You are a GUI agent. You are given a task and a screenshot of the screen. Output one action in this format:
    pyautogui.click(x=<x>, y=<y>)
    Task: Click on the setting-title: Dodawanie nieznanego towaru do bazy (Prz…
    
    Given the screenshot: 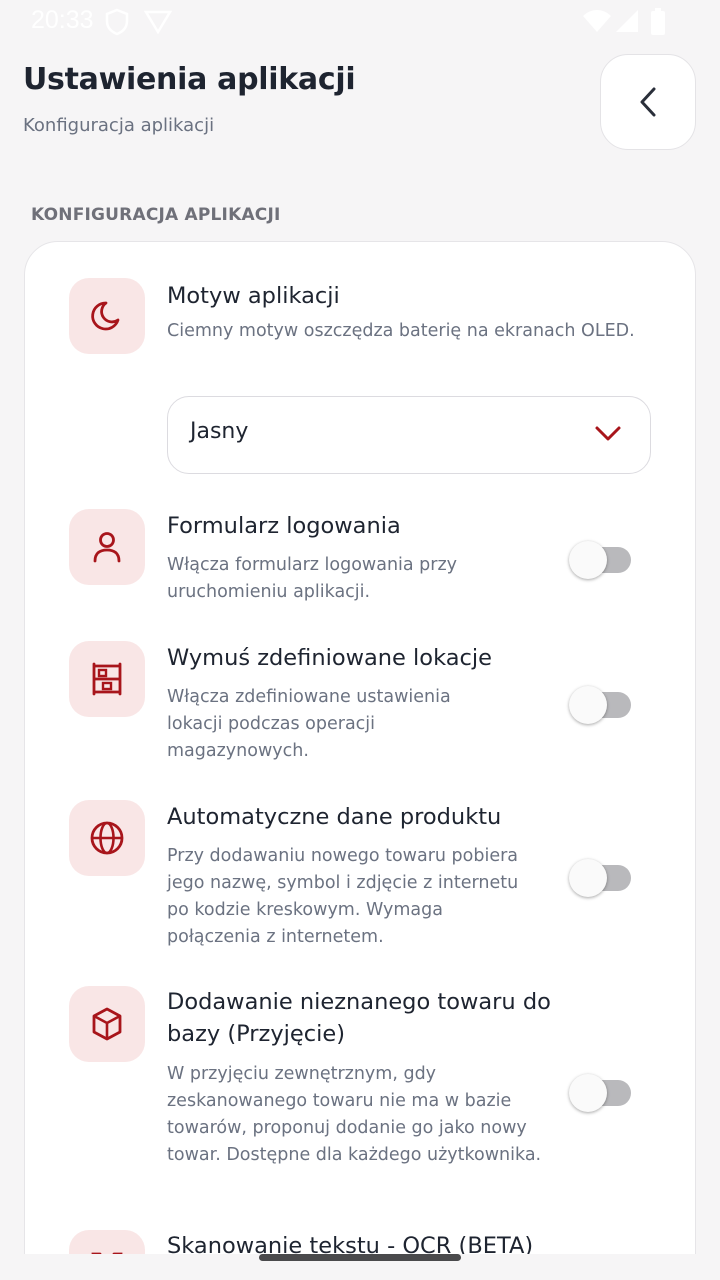 What is the action you would take?
    pyautogui.click(x=359, y=1018)
    